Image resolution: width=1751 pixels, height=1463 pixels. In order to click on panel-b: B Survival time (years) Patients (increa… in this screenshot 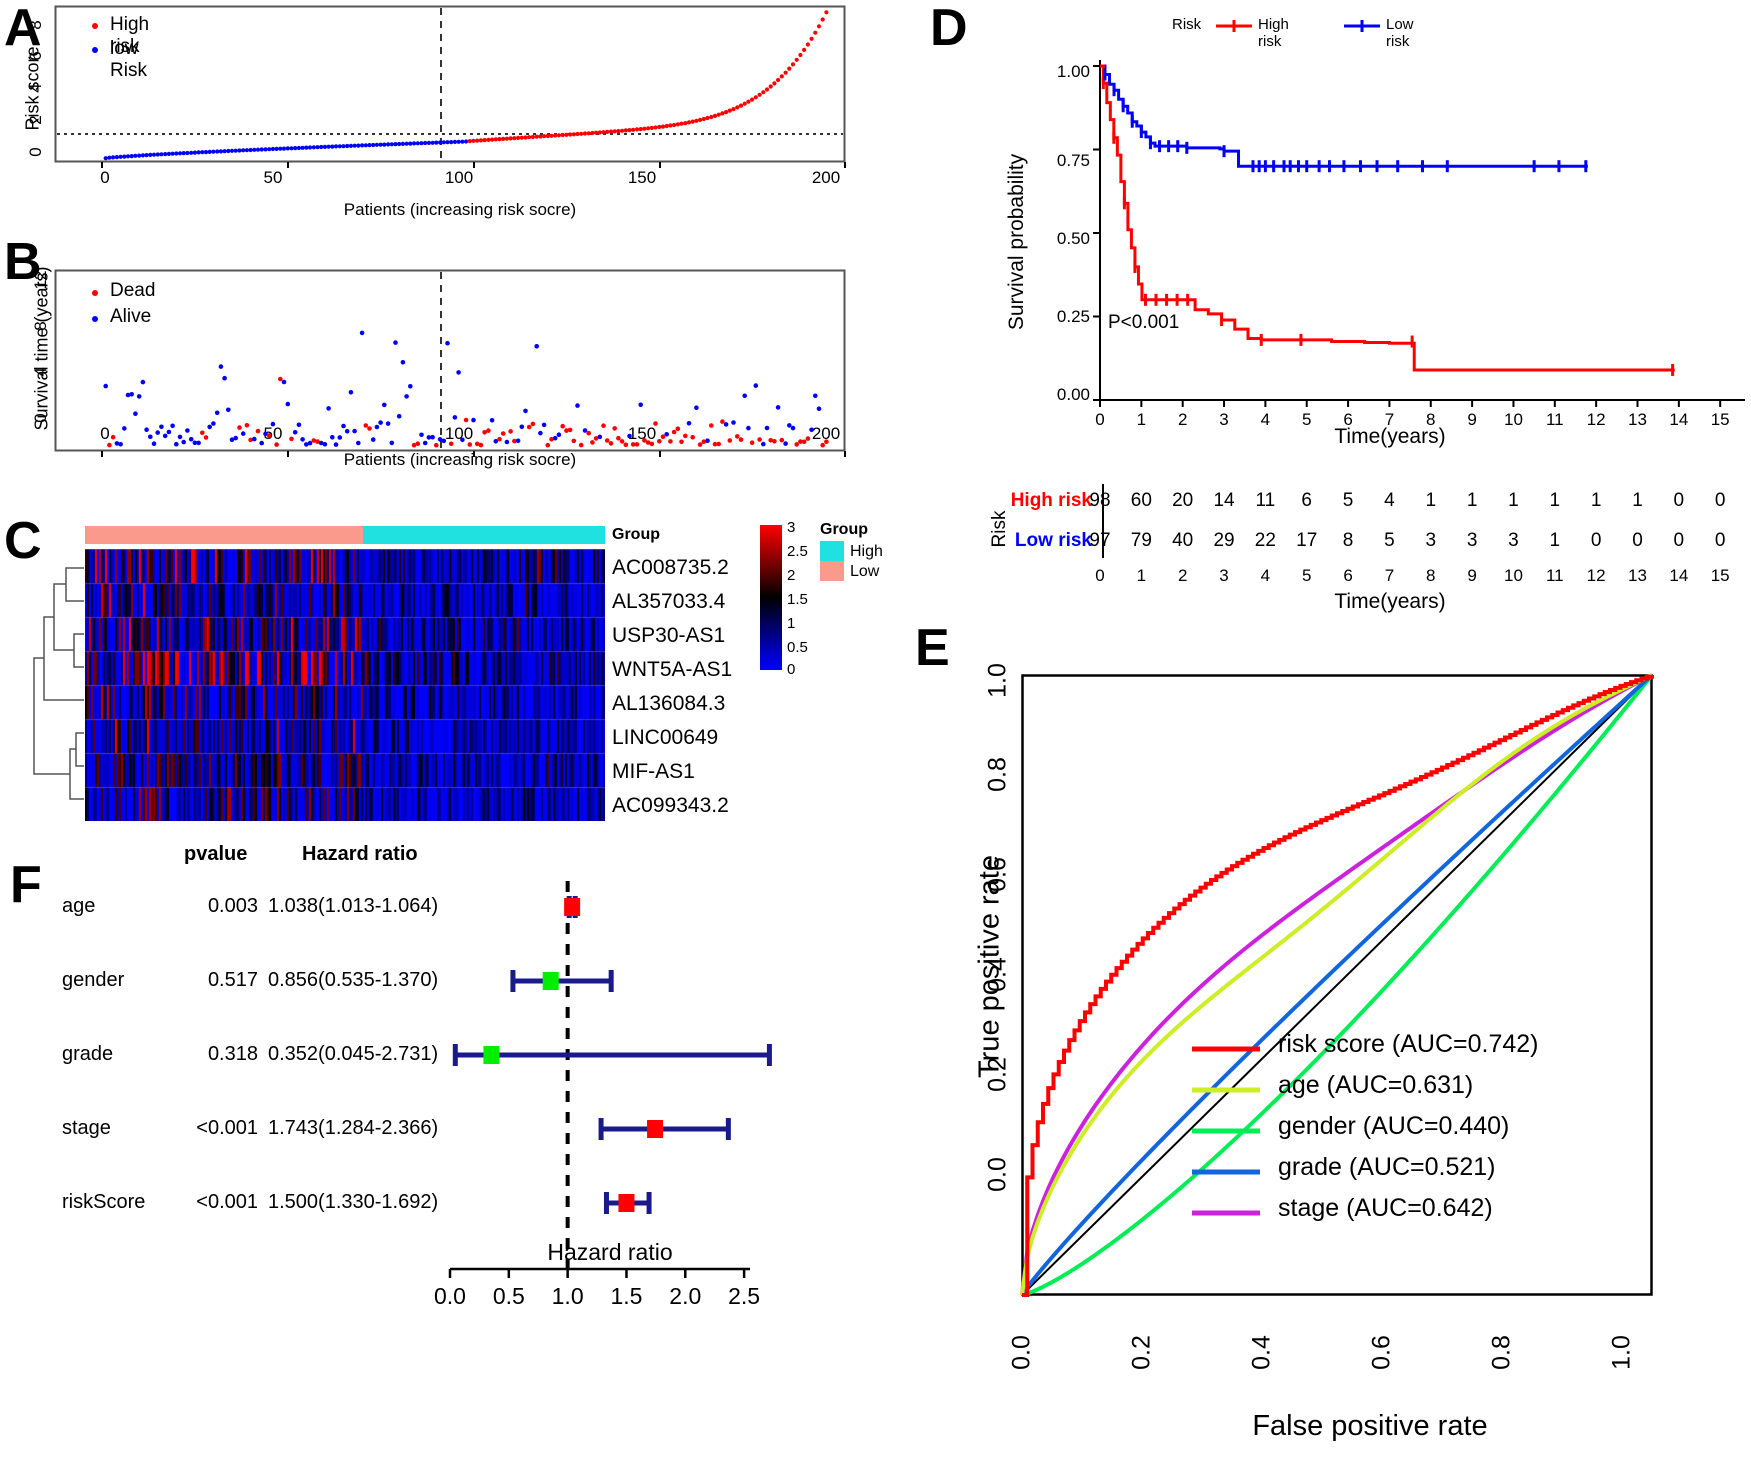, I will do `click(440, 353)`.